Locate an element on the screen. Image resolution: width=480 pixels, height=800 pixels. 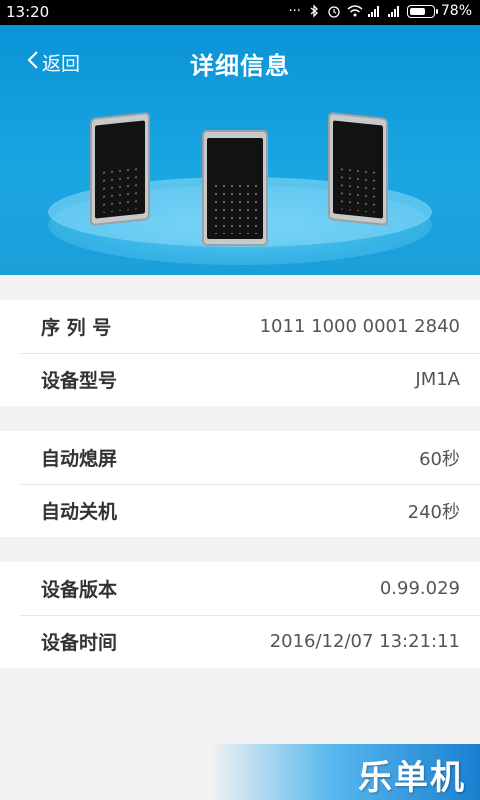
info-group-device: 序 列 号 1011 1000 0001 2840 设备型号 JM1A is located at coordinates (240, 353).